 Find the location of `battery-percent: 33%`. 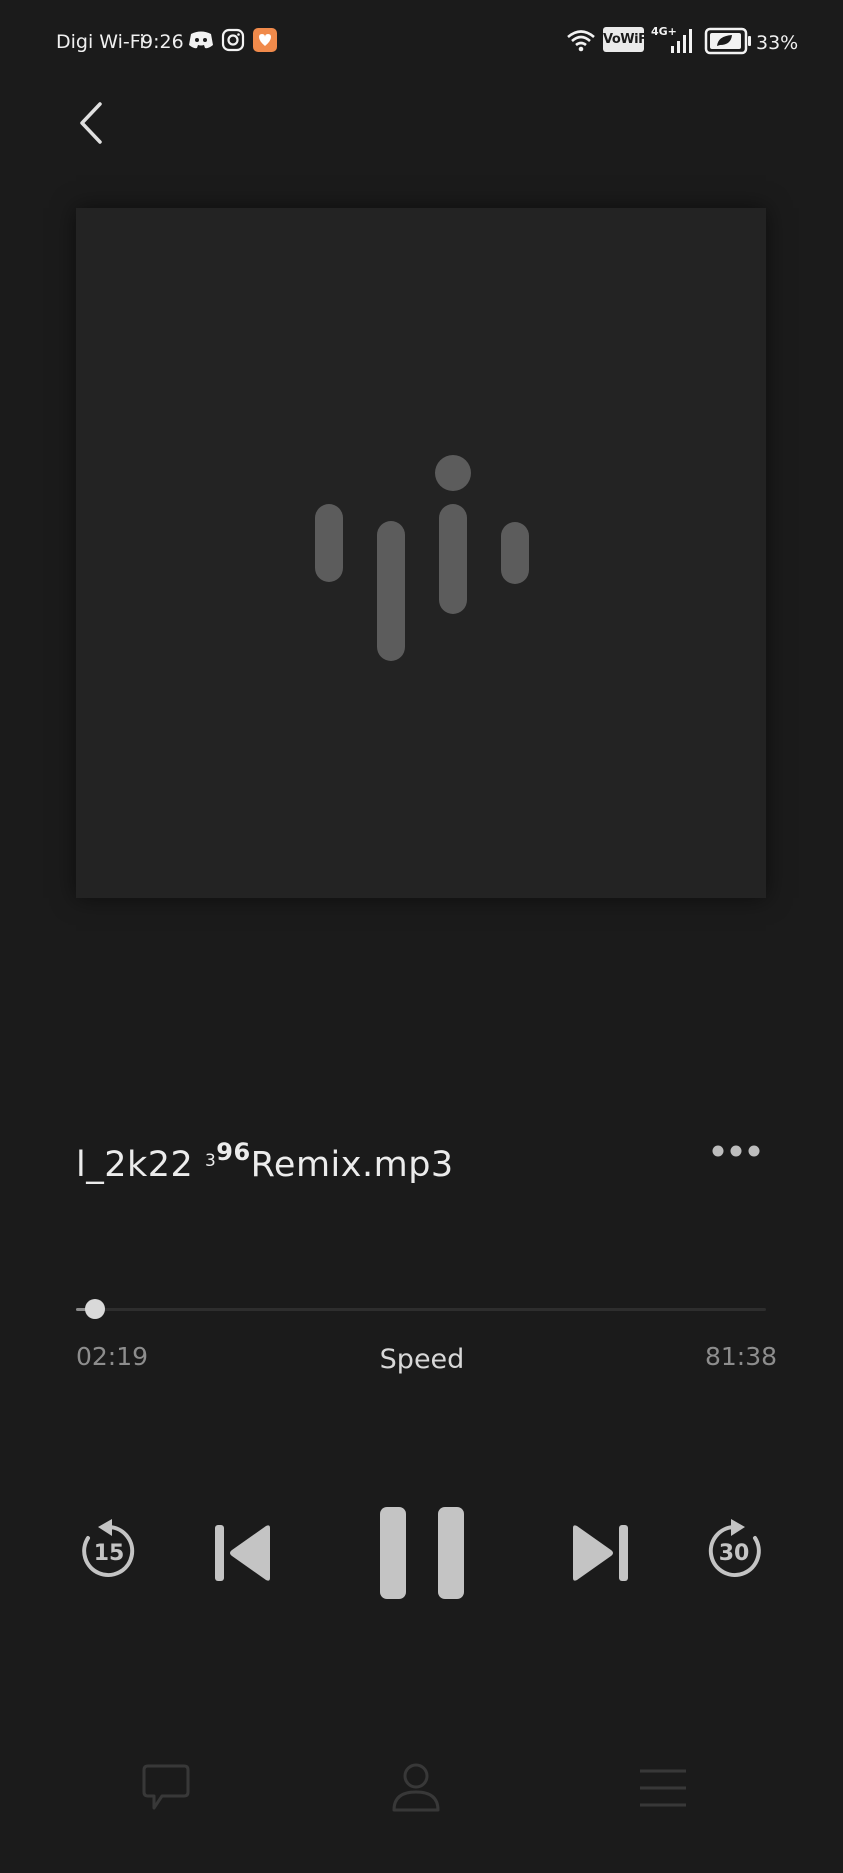

battery-percent: 33% is located at coordinates (777, 43).